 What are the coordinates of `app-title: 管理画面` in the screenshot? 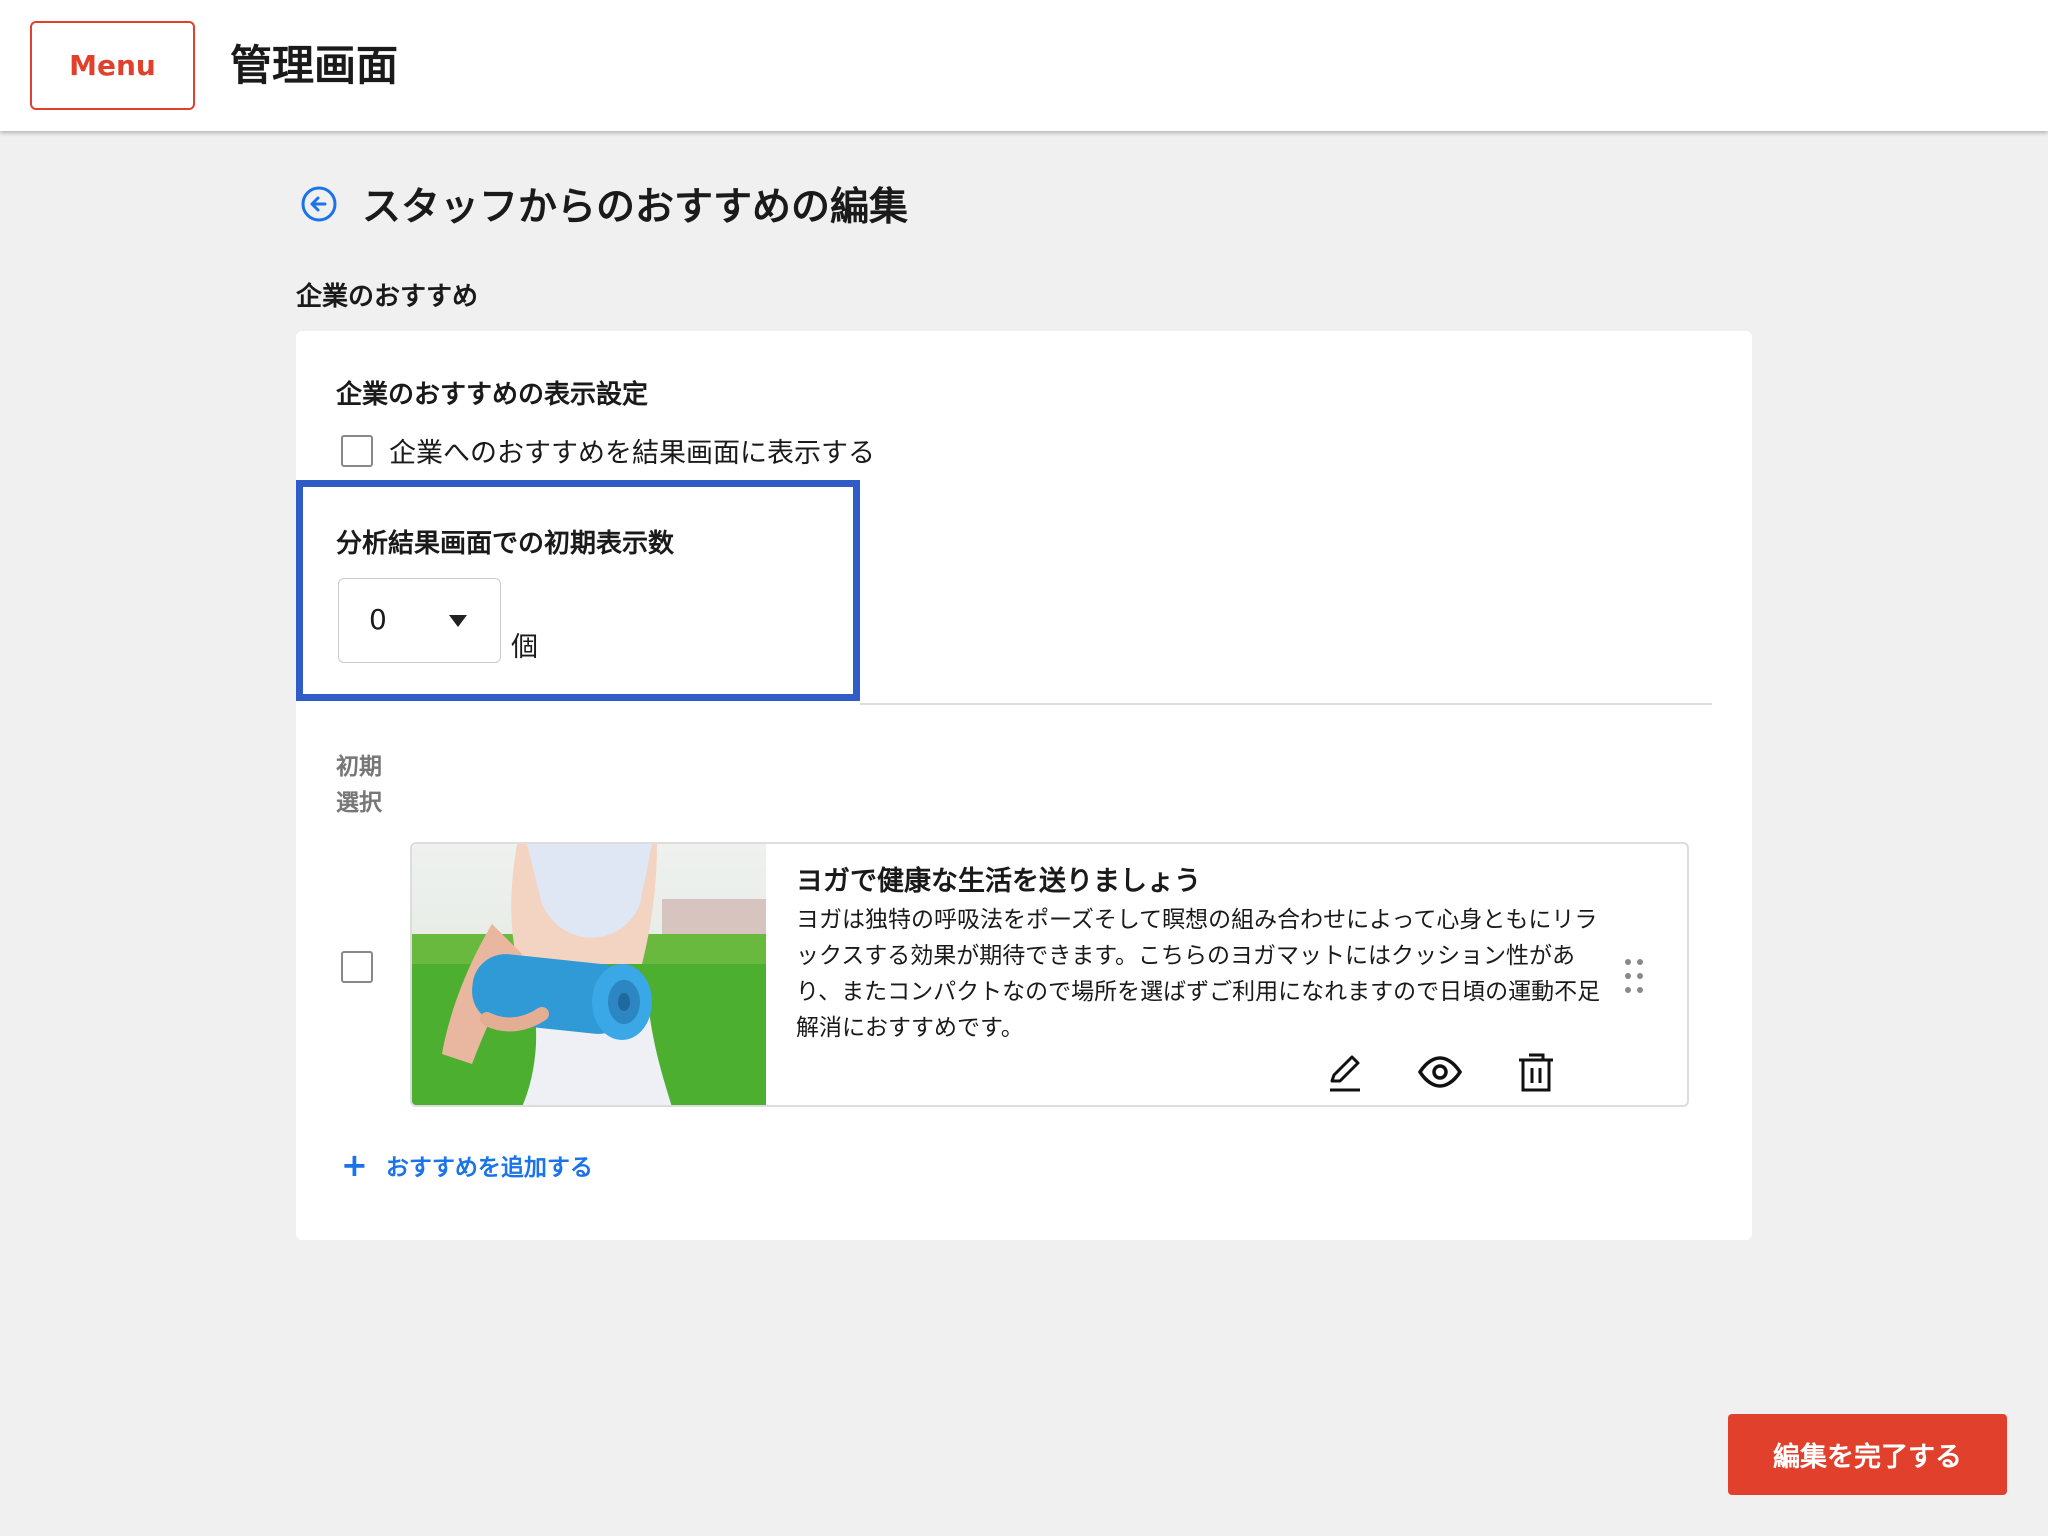 It's located at (314, 65).